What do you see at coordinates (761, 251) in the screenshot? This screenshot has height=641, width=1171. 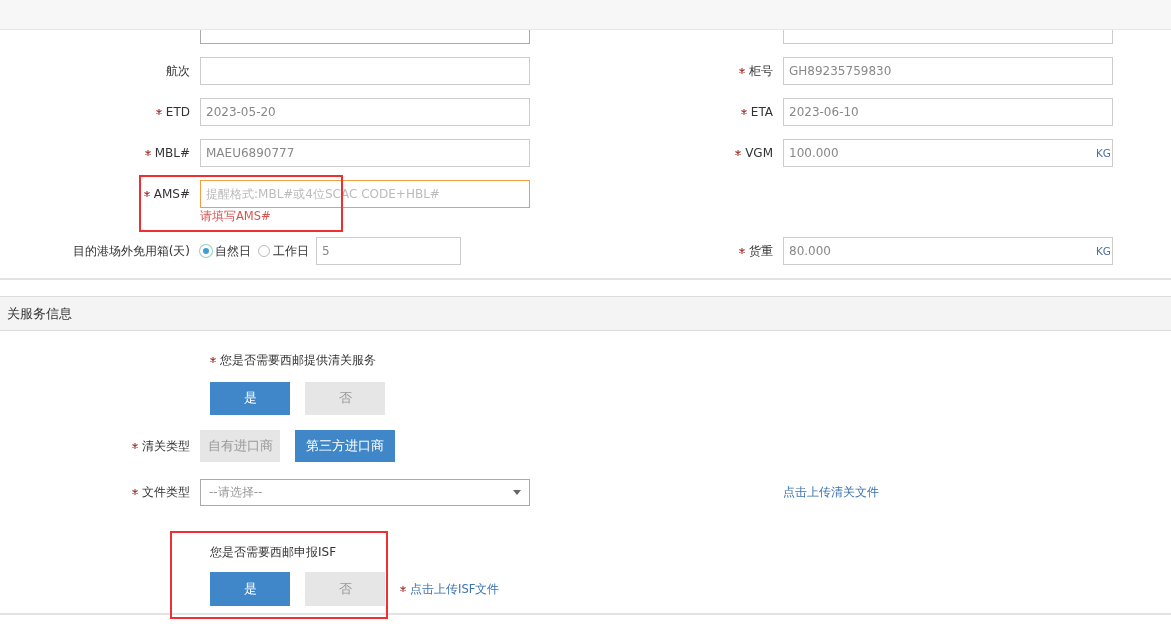 I see `field-label: 货重` at bounding box center [761, 251].